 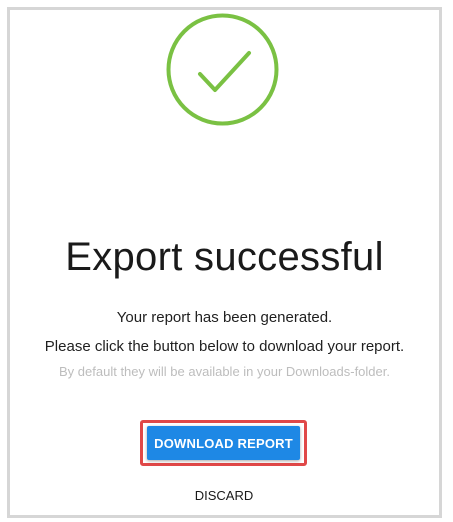 I want to click on checkmark-circle-icon, so click(x=222, y=69).